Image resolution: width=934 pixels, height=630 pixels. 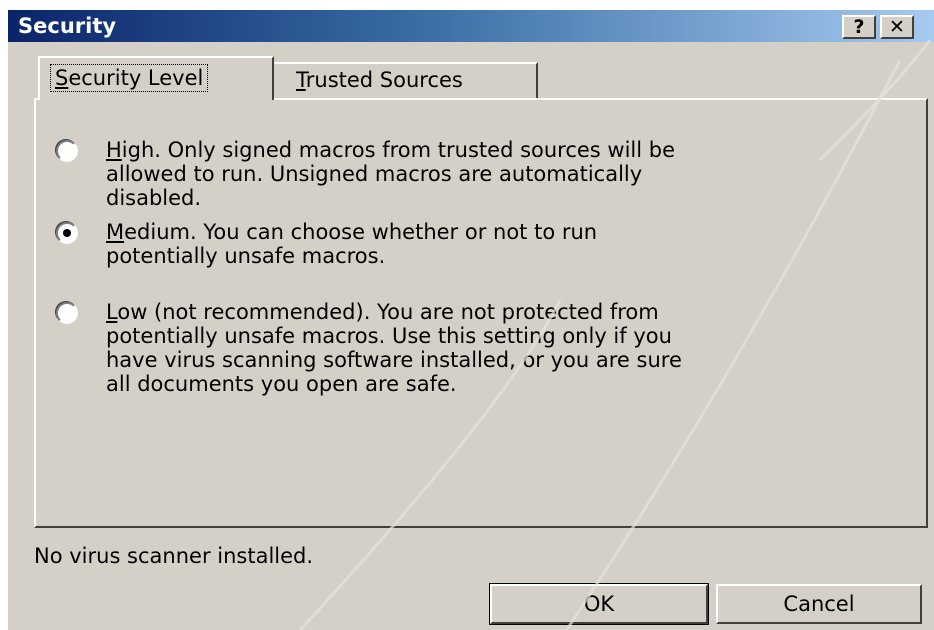 I want to click on virus-scanner-status: No virus scanner installed., so click(x=174, y=556).